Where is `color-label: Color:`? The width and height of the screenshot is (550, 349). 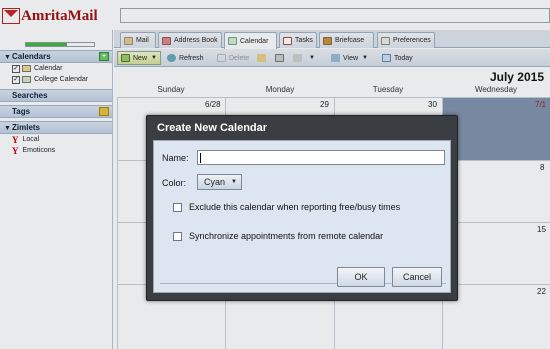
color-label: Color: is located at coordinates (174, 183).